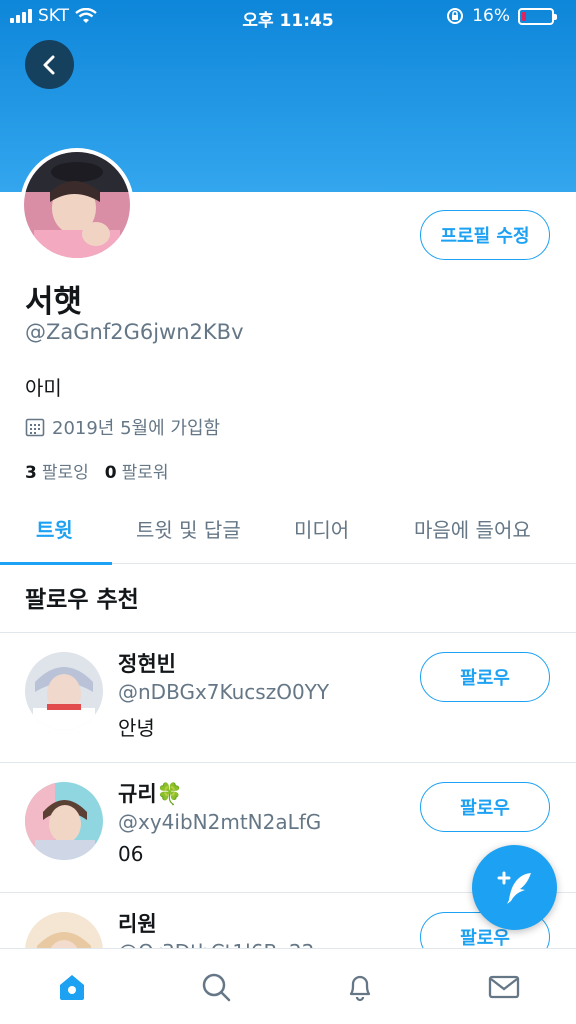 The width and height of the screenshot is (576, 1024). I want to click on user-name: 리원, so click(137, 923).